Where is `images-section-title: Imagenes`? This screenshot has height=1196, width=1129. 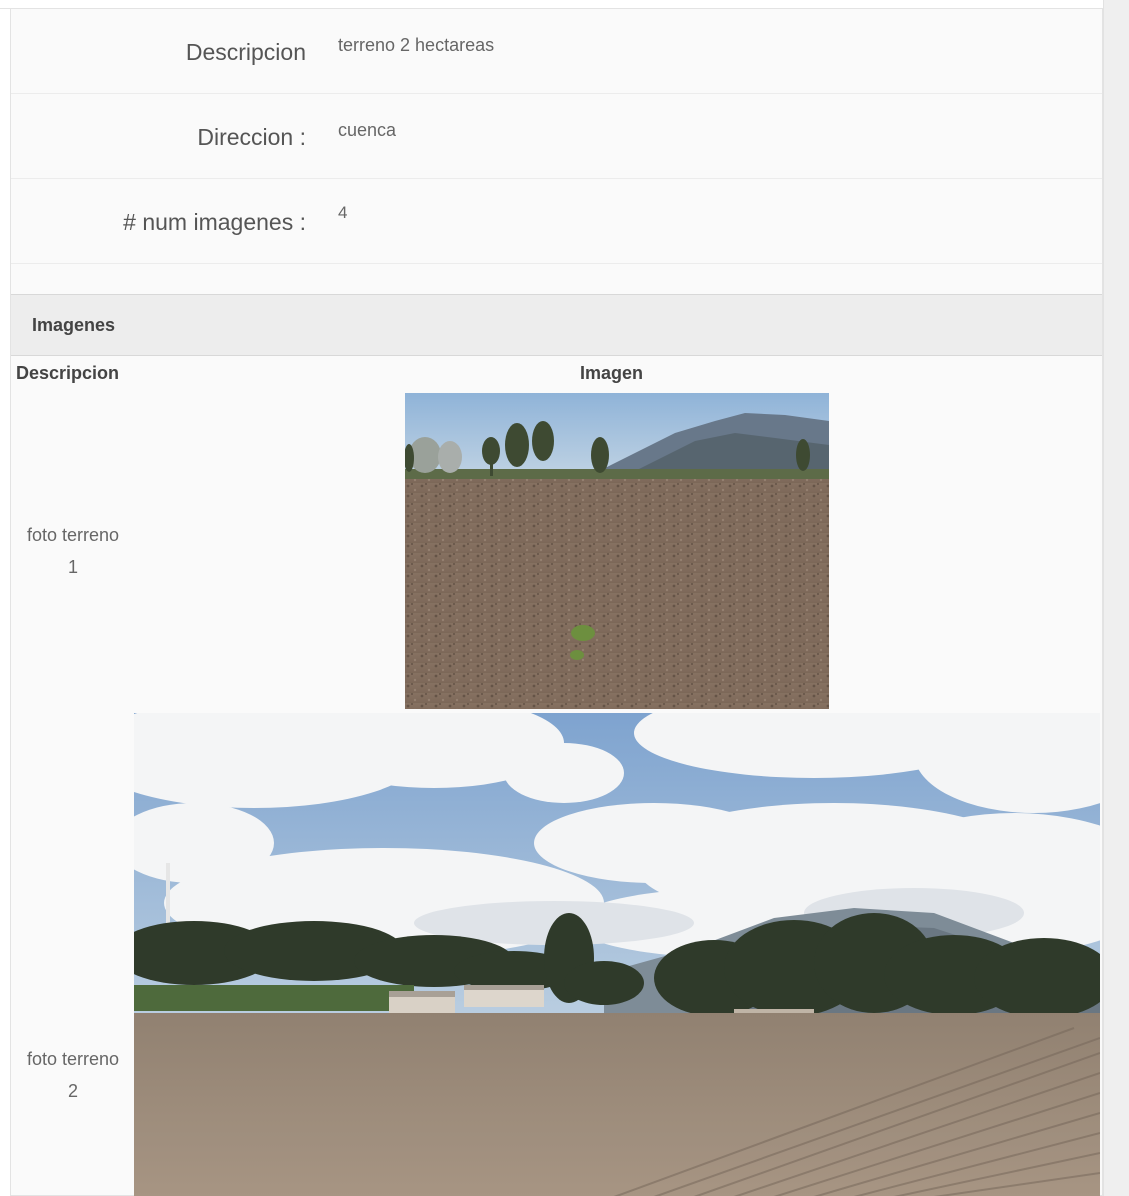
images-section-title: Imagenes is located at coordinates (74, 325).